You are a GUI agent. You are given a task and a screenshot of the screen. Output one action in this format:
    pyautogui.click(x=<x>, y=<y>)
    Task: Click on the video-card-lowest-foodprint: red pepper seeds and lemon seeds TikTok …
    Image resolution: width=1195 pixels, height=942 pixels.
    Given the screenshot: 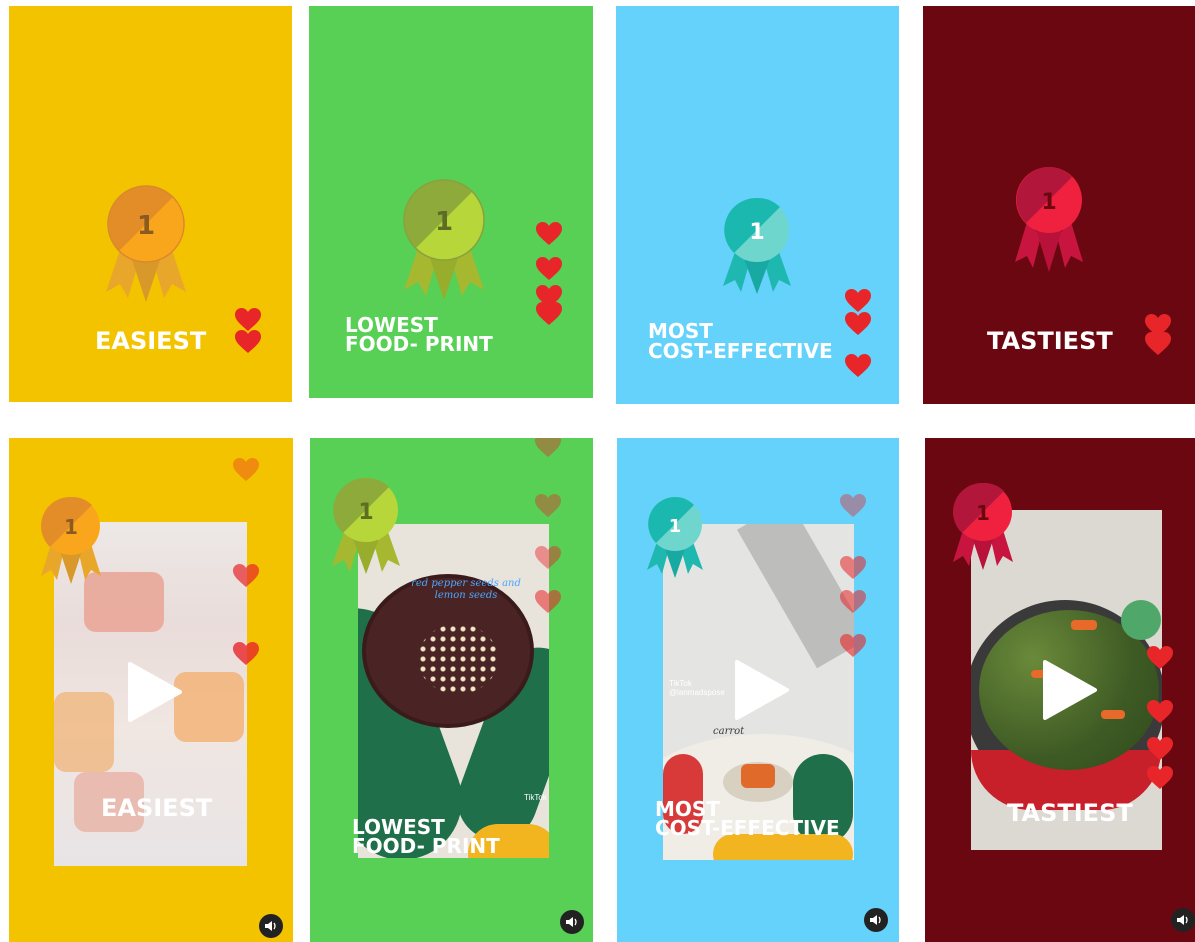 What is the action you would take?
    pyautogui.click(x=451, y=690)
    